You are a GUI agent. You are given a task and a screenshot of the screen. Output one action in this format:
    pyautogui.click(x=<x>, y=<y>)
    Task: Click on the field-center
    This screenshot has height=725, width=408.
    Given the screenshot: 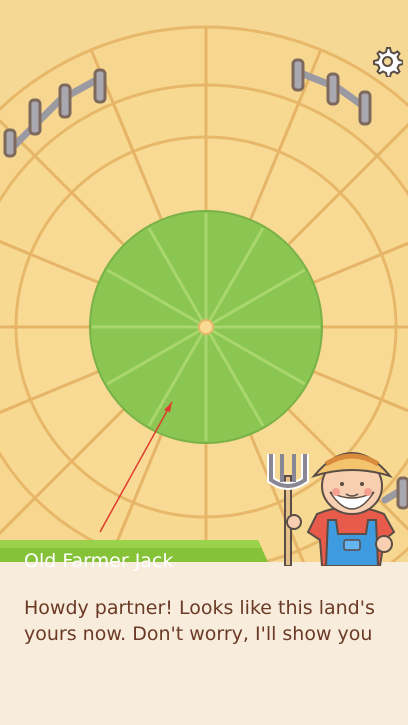 What is the action you would take?
    pyautogui.click(x=206, y=327)
    